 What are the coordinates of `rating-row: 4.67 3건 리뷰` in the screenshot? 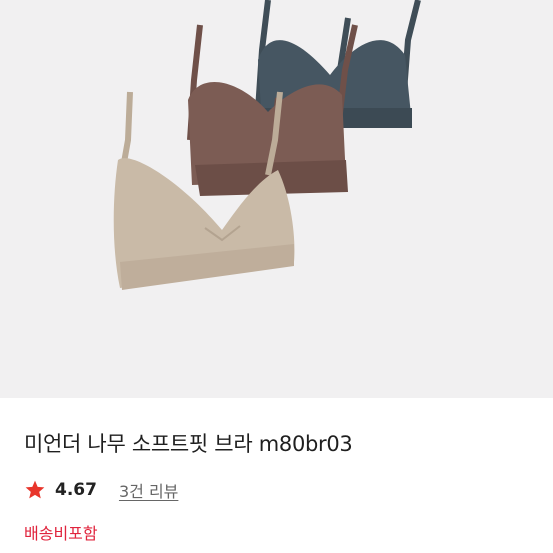 It's located at (101, 490).